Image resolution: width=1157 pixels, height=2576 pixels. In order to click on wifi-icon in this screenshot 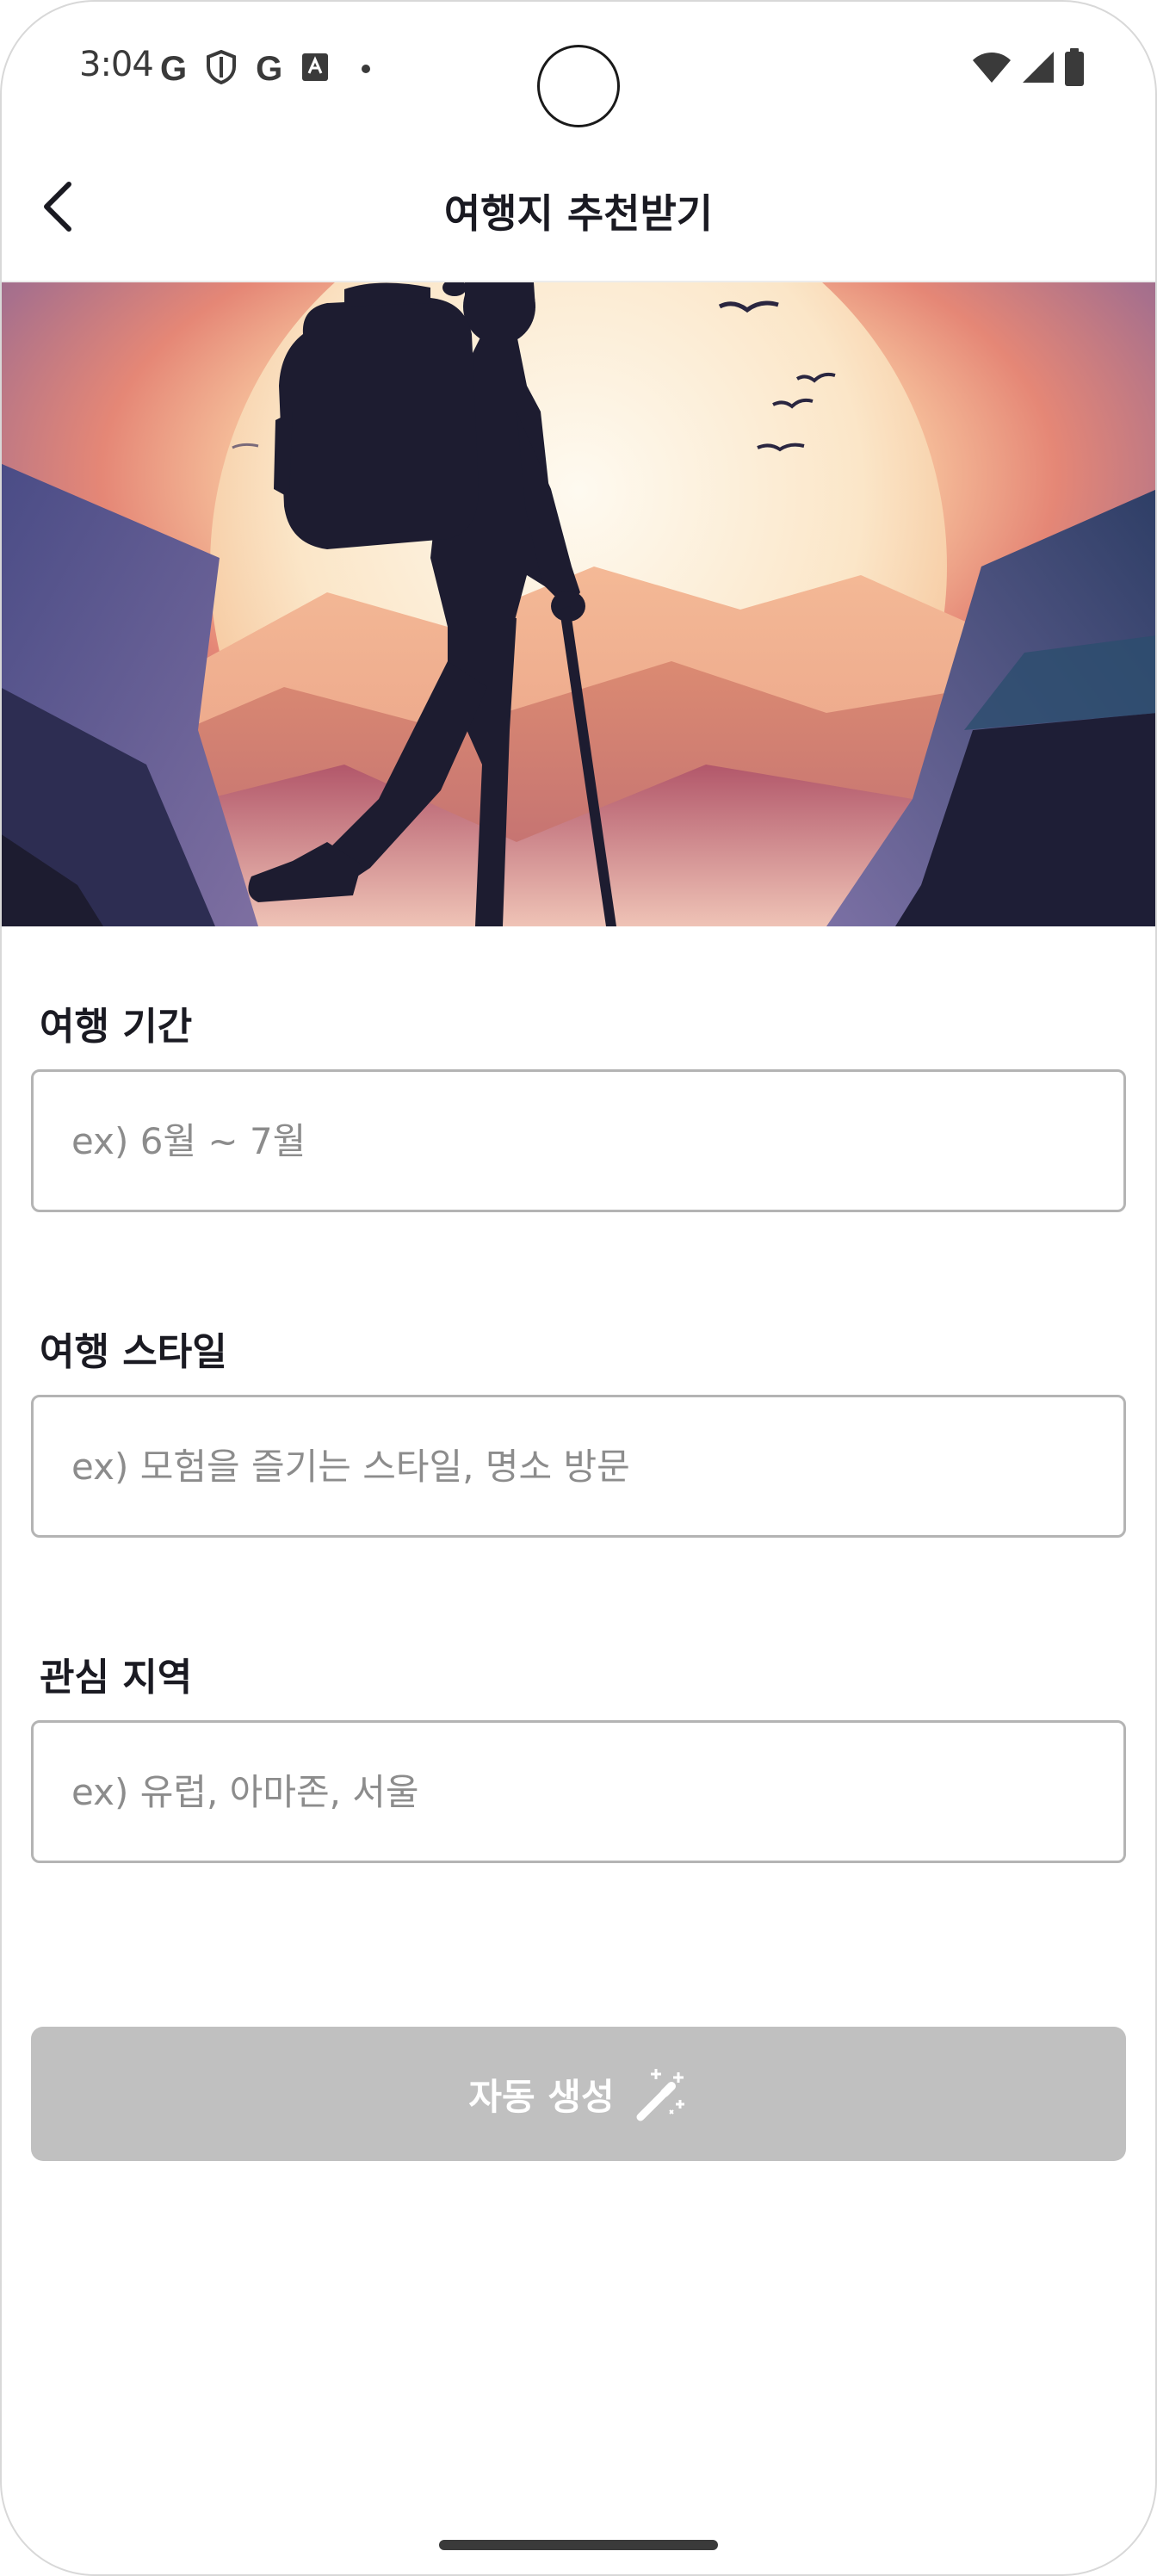, I will do `click(992, 69)`.